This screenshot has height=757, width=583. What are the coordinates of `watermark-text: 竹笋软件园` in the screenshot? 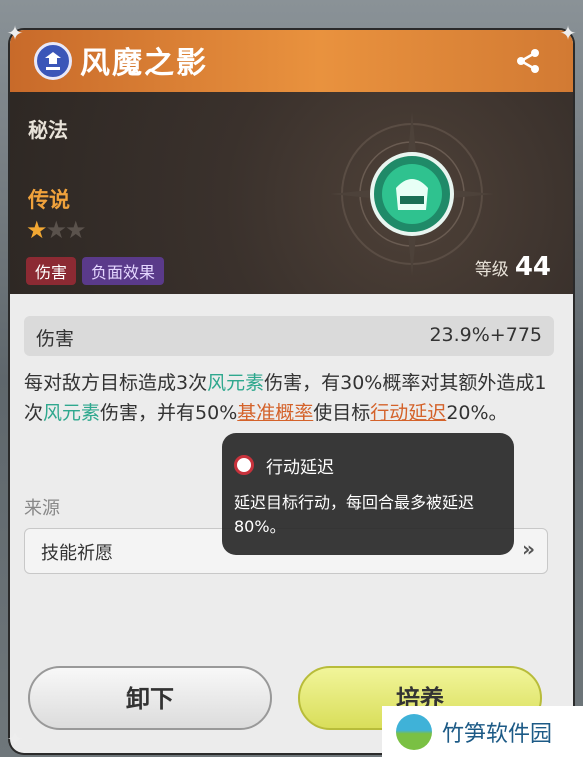 It's located at (497, 734).